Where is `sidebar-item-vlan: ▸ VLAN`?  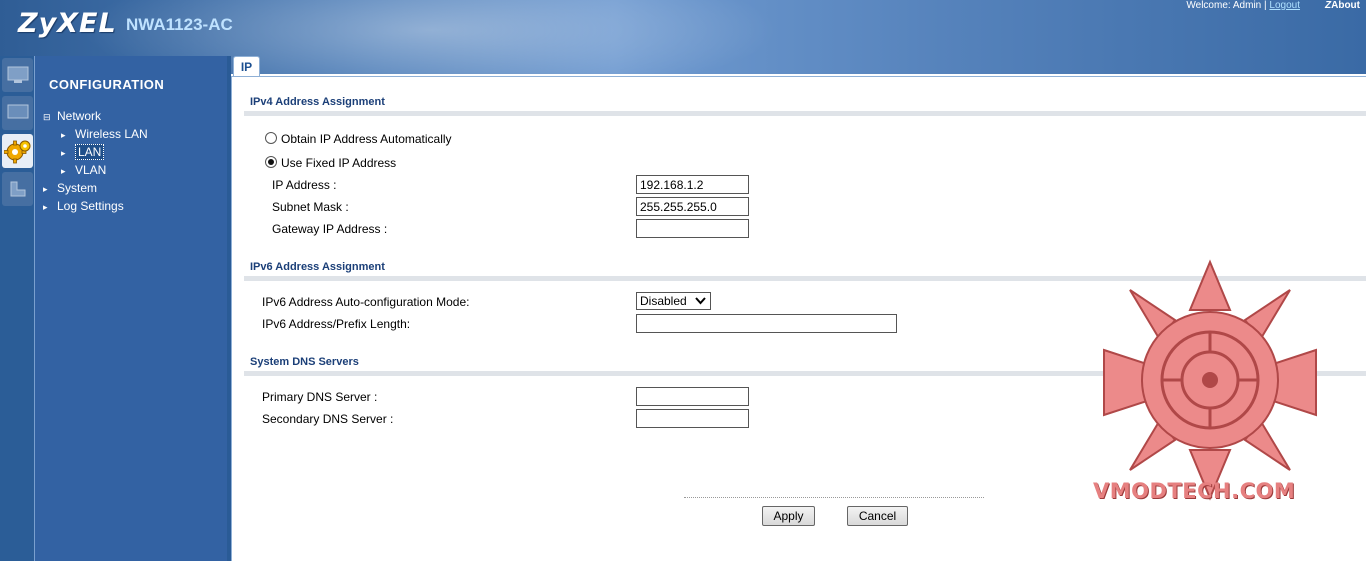
sidebar-item-vlan: ▸ VLAN is located at coordinates (83, 170).